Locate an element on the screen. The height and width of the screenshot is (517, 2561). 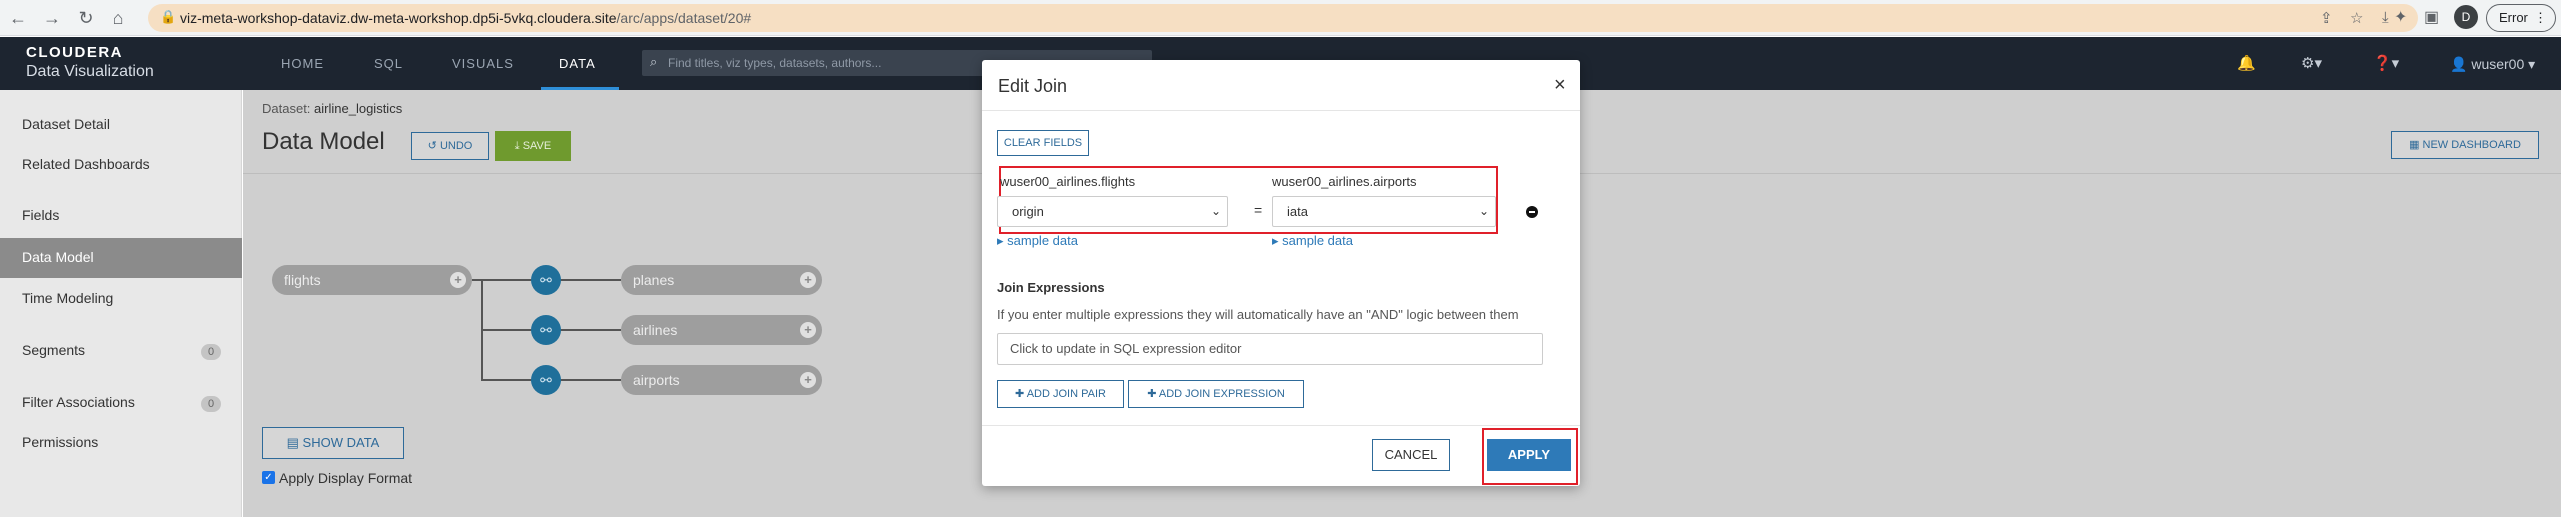
add-join-pair-button: ✚ ADD JOIN PAIR is located at coordinates (1060, 394).